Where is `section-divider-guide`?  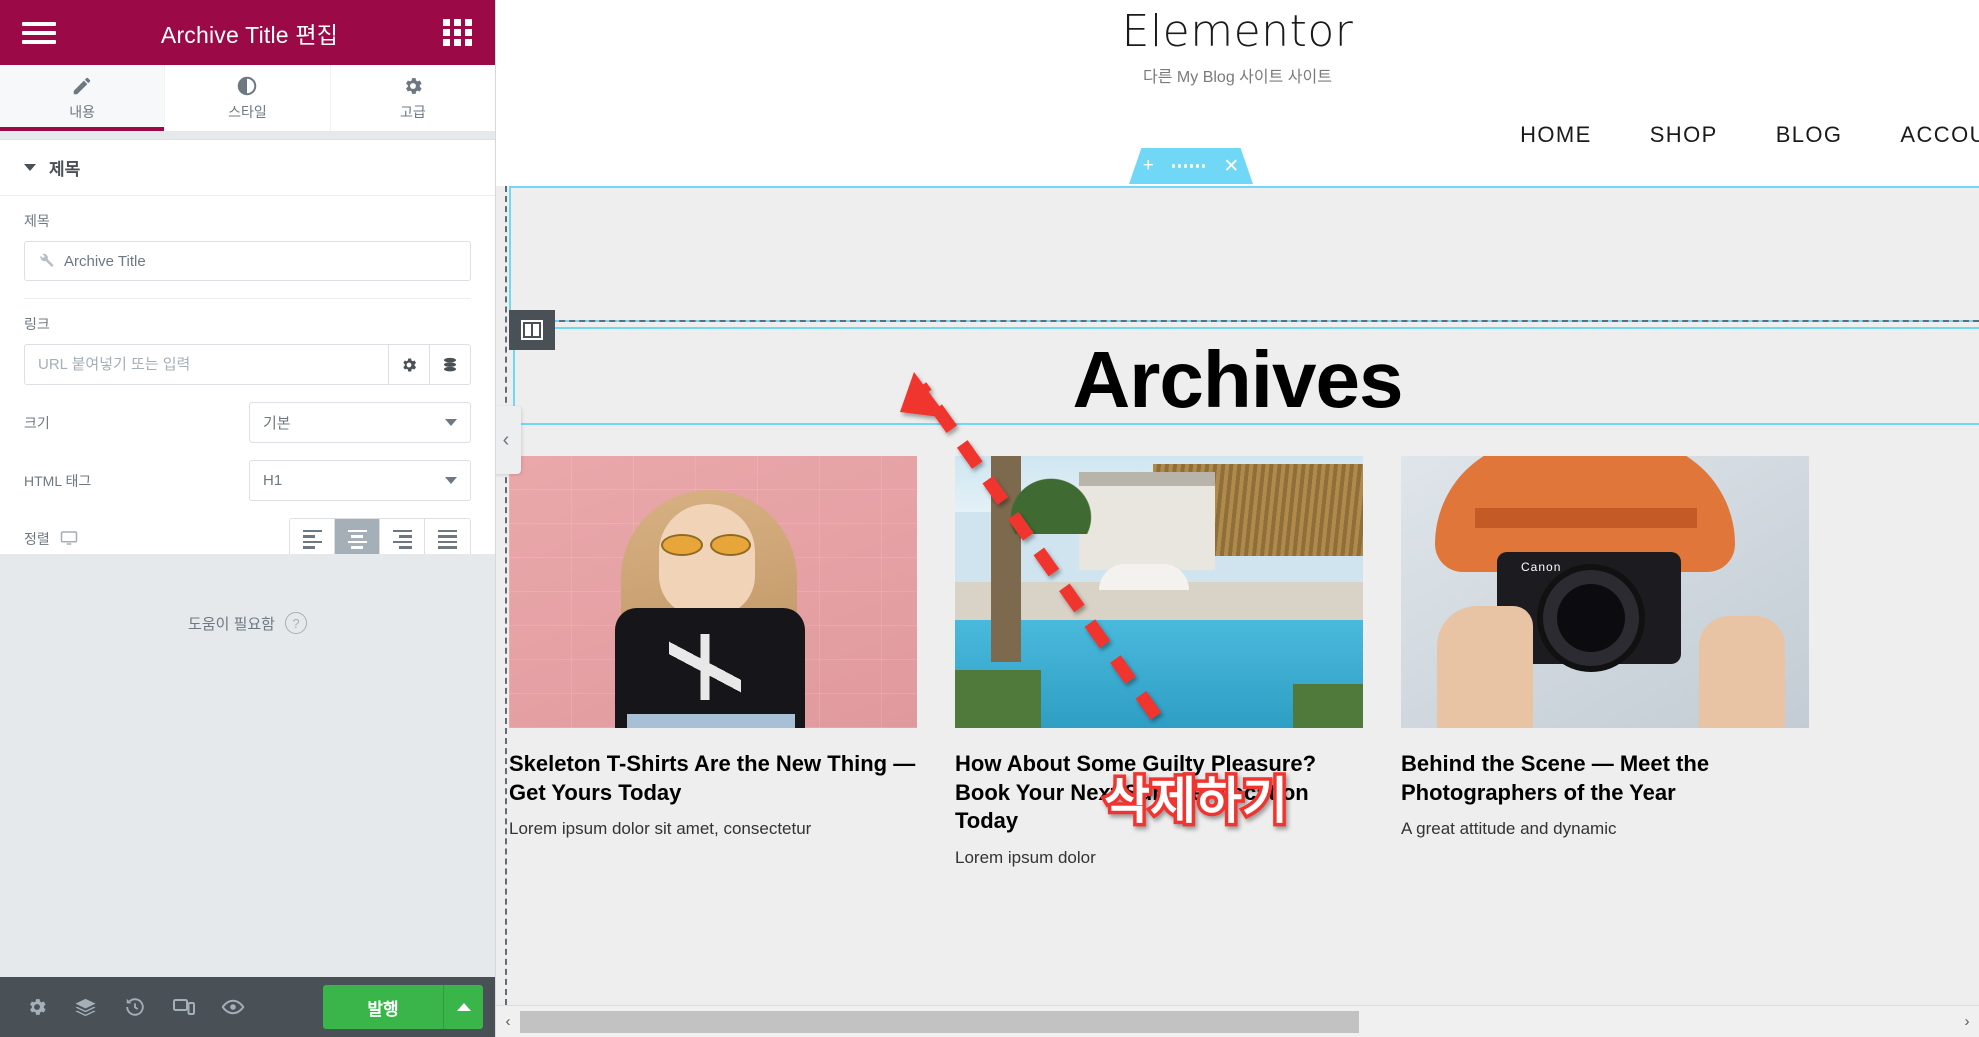
section-divider-guide is located at coordinates (1244, 321).